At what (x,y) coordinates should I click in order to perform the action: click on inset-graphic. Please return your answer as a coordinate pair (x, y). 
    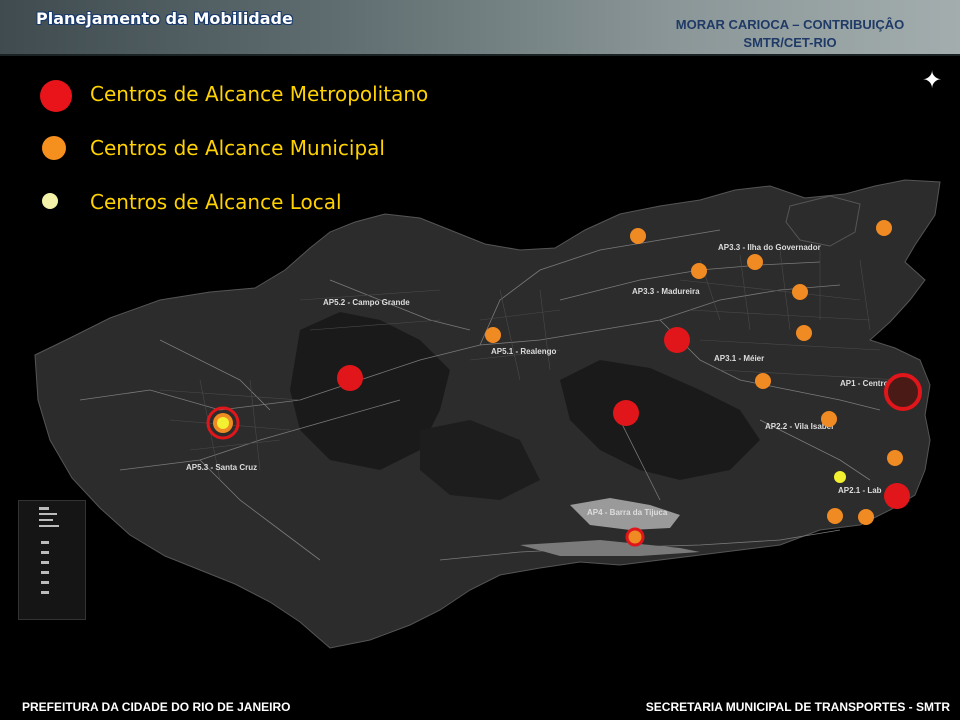
    Looking at the image, I should click on (49, 550).